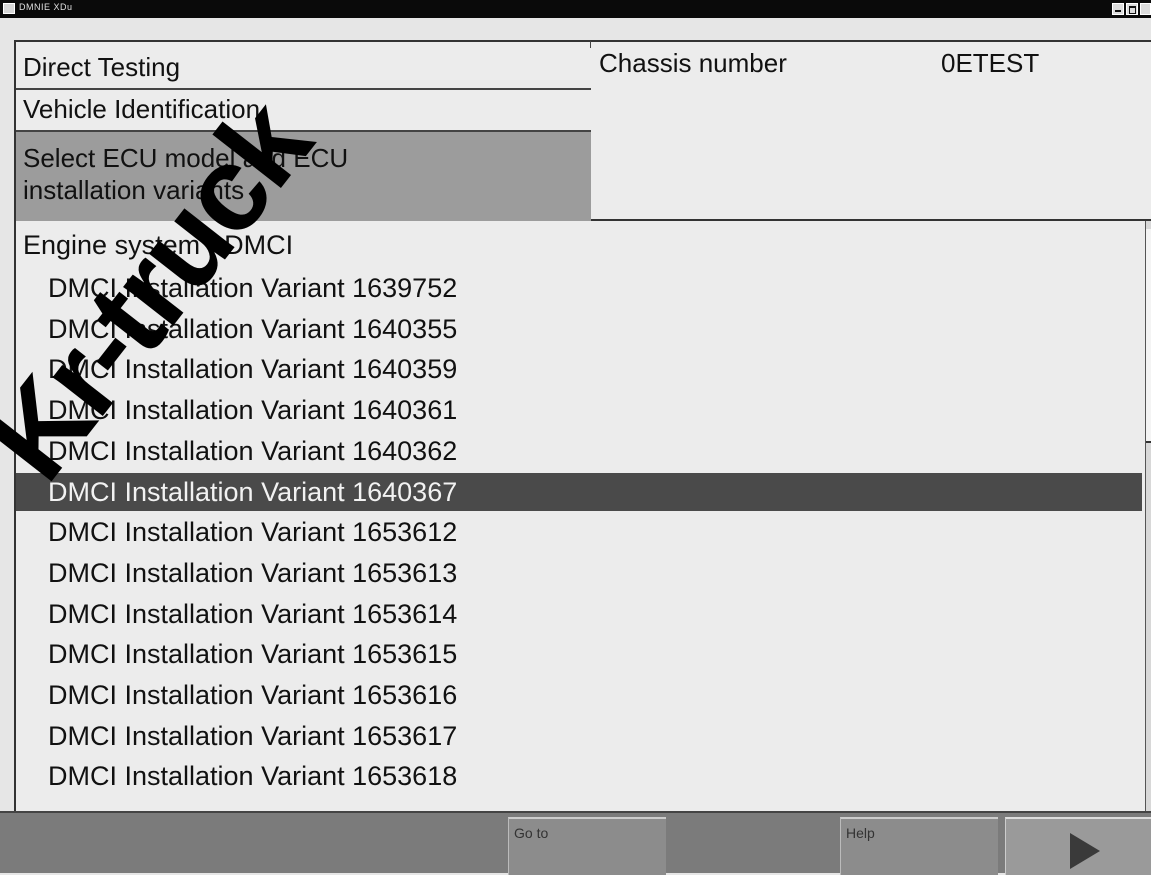 The height and width of the screenshot is (875, 1151). What do you see at coordinates (1145, 9) in the screenshot?
I see `close-button` at bounding box center [1145, 9].